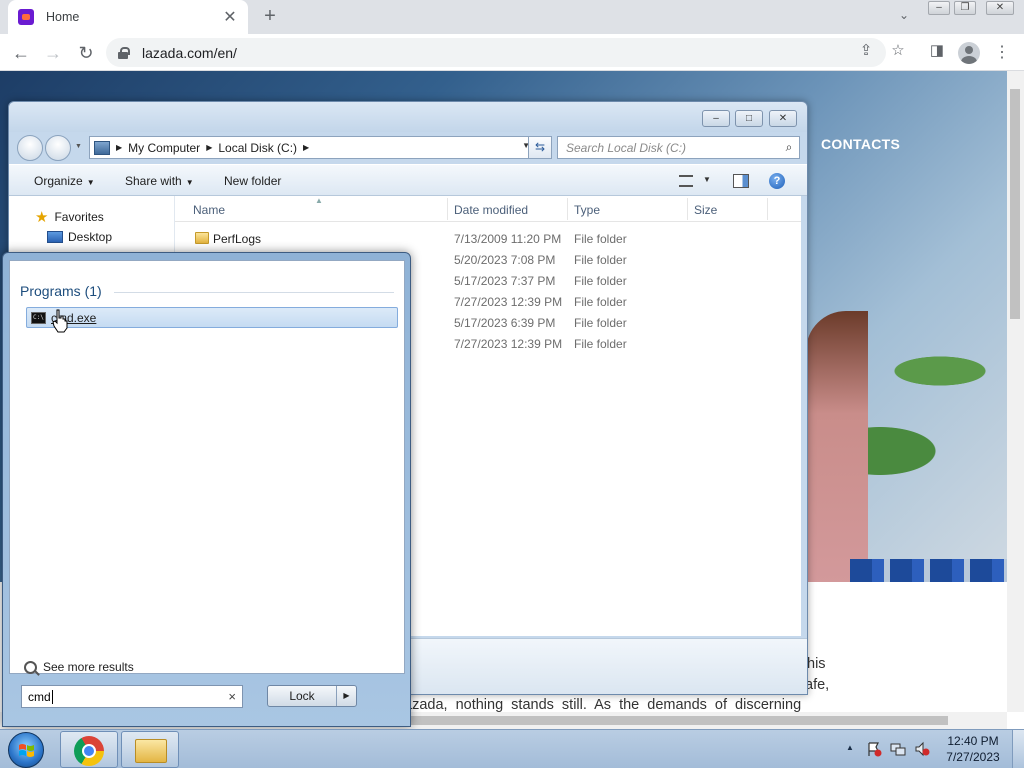  Describe the element at coordinates (626, 147) in the screenshot. I see `search-placeholder: Search Local Disk (C:)` at that location.